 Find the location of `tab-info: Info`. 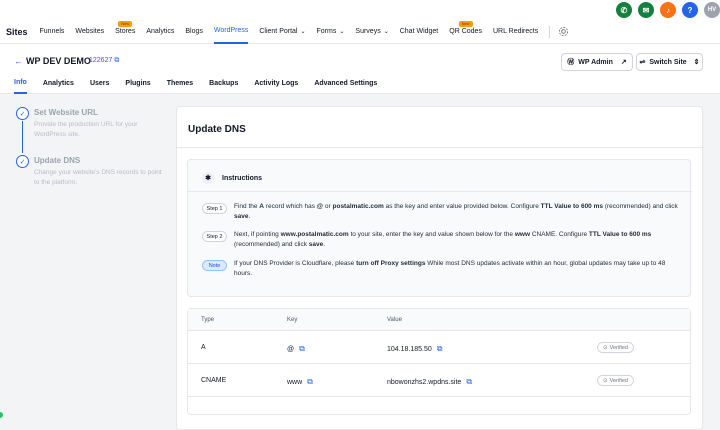

tab-info: Info is located at coordinates (20, 84).